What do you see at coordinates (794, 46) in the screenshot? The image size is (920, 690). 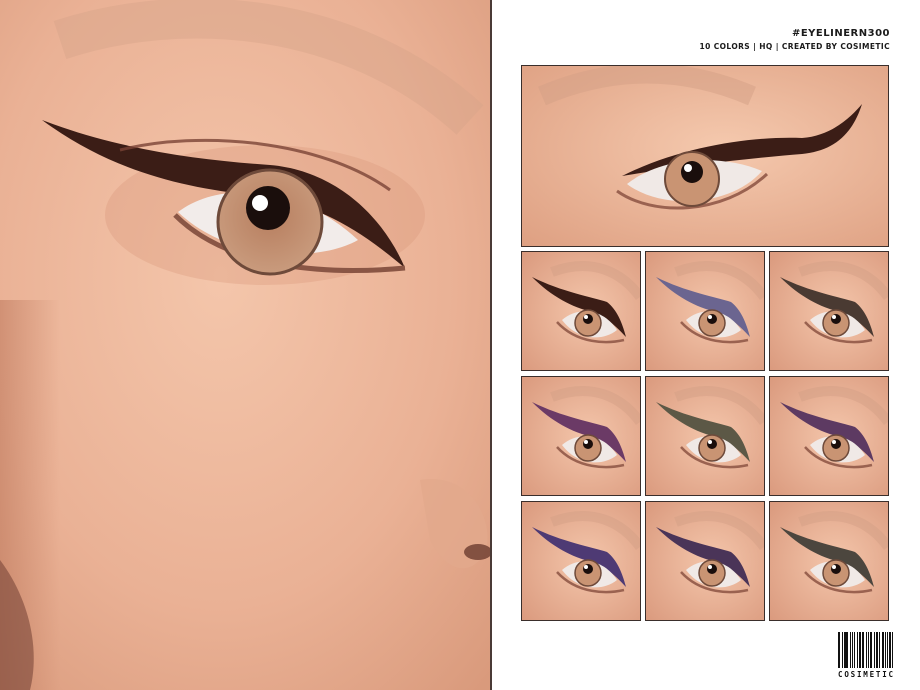 I see `product-subtitle: 10 COLORS | HQ | CREATED BY COSIMETIC` at bounding box center [794, 46].